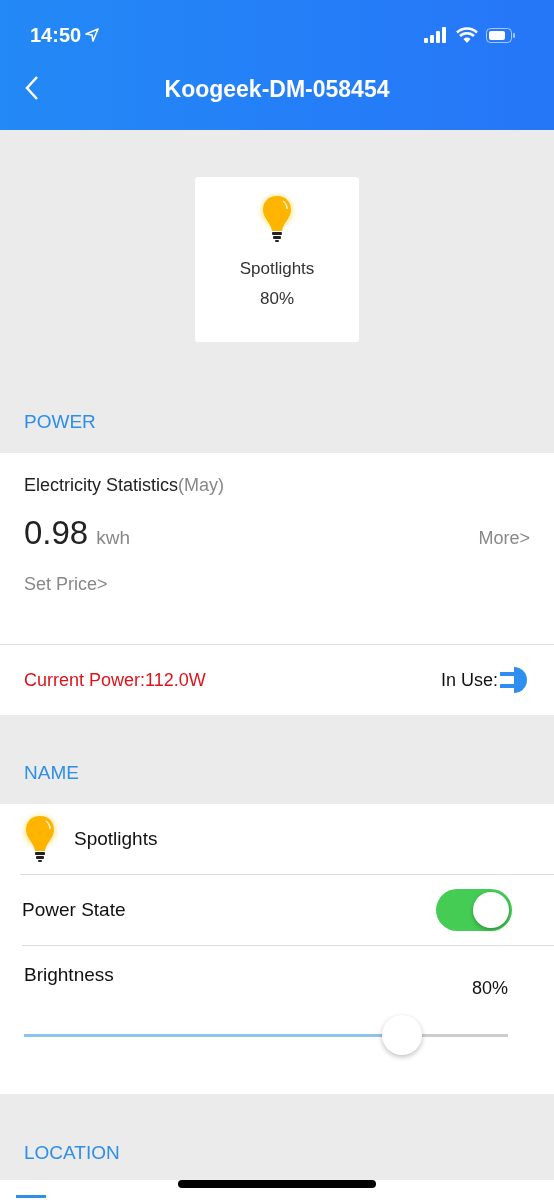  What do you see at coordinates (504, 538) in the screenshot?
I see `more-link: More>` at bounding box center [504, 538].